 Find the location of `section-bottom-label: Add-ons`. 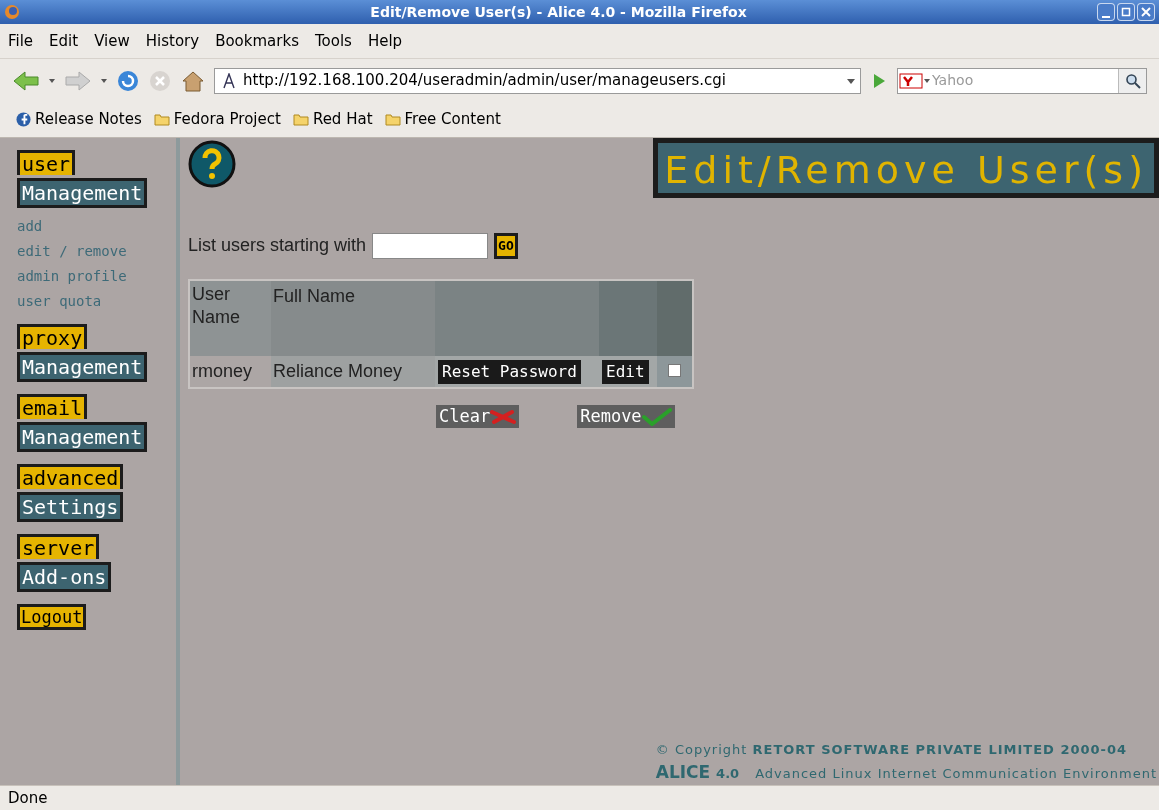

section-bottom-label: Add-ons is located at coordinates (64, 577).